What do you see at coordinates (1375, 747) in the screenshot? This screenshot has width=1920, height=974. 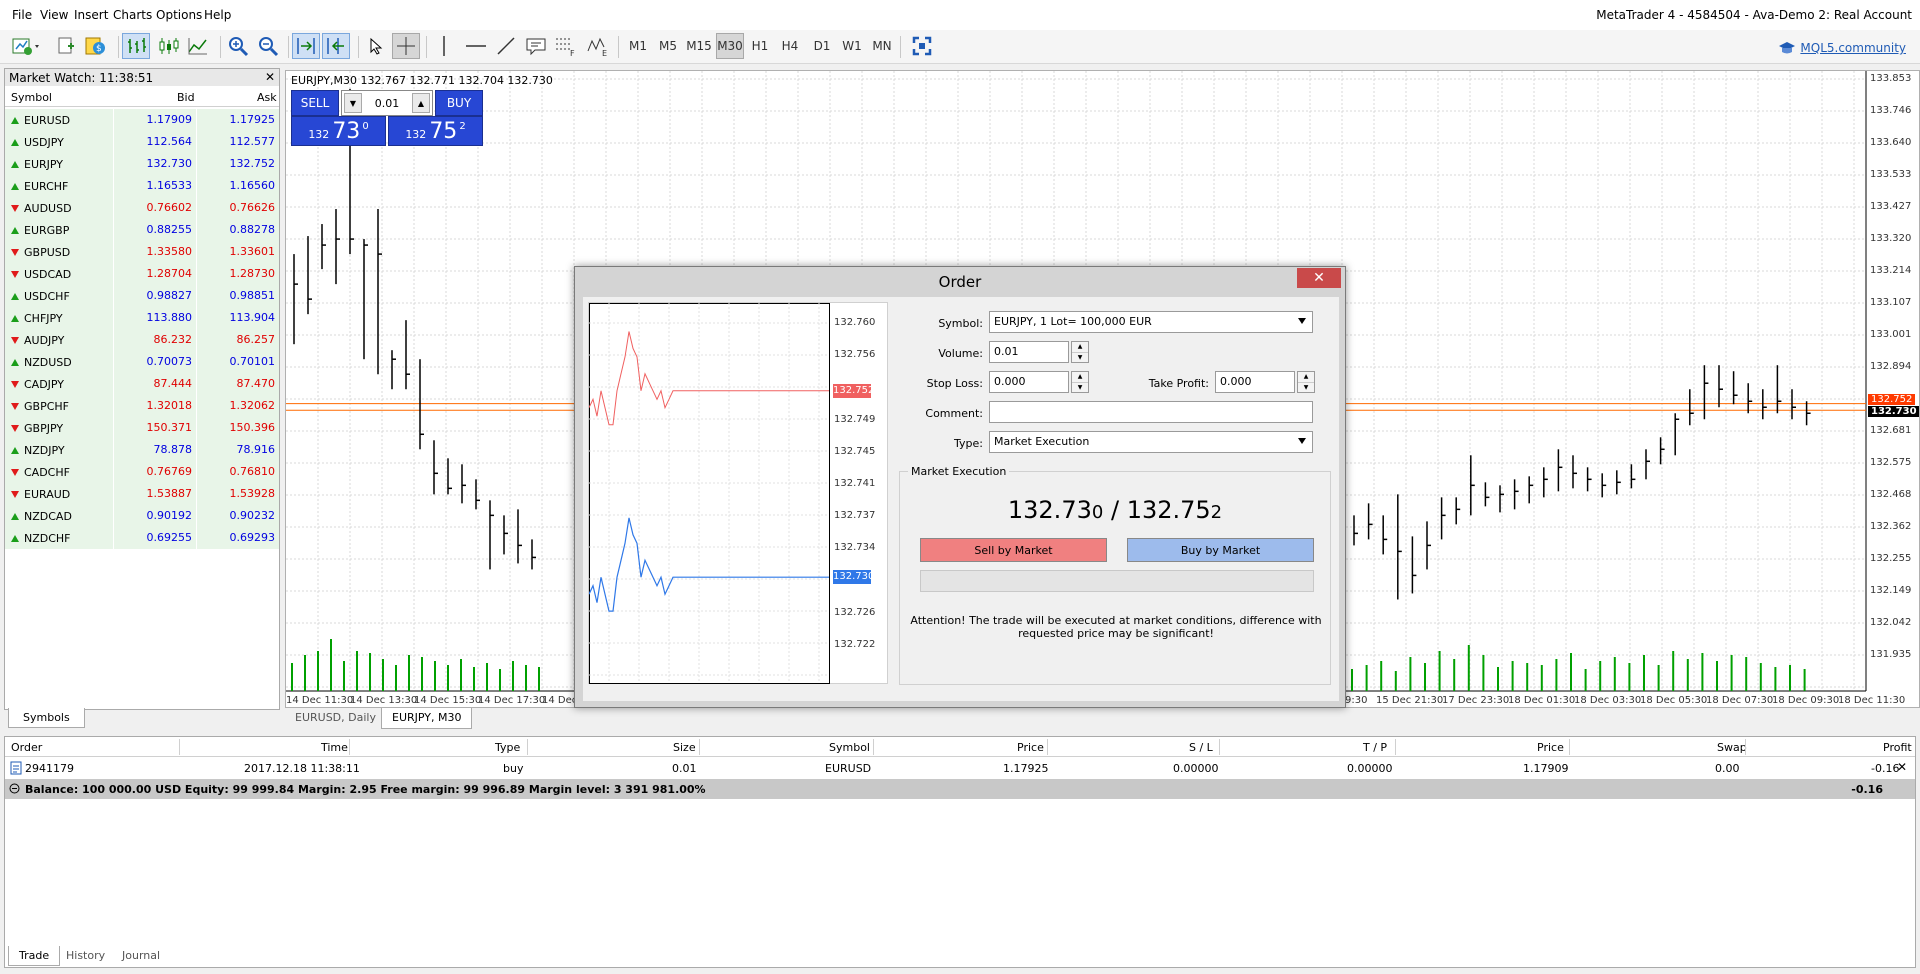 I see `col-tp: T / P` at bounding box center [1375, 747].